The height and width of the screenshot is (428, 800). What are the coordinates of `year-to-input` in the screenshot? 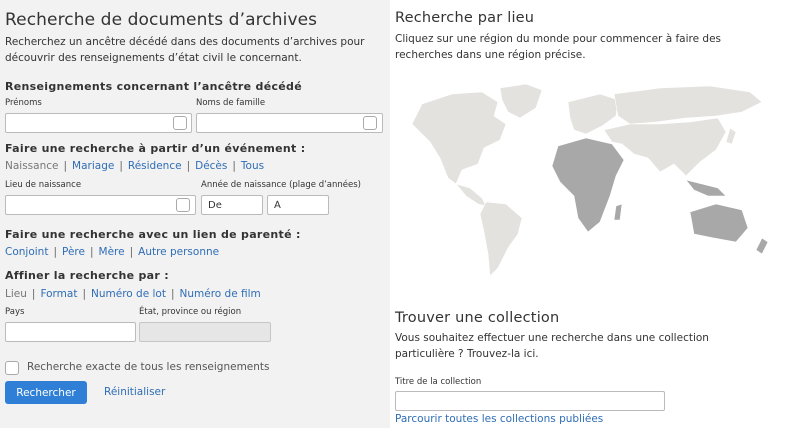 It's located at (298, 205).